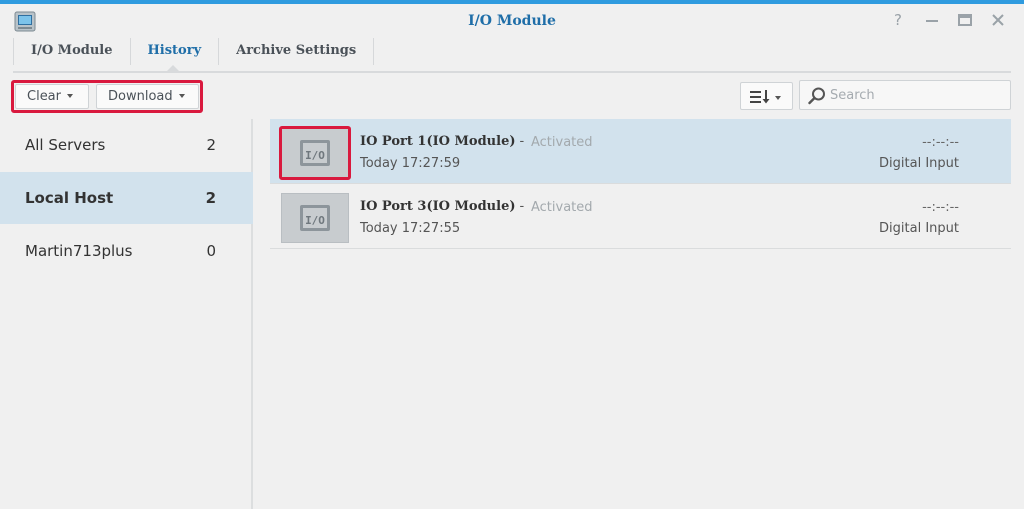 The height and width of the screenshot is (509, 1024). Describe the element at coordinates (512, 72) in the screenshot. I see `tab-divider` at that location.